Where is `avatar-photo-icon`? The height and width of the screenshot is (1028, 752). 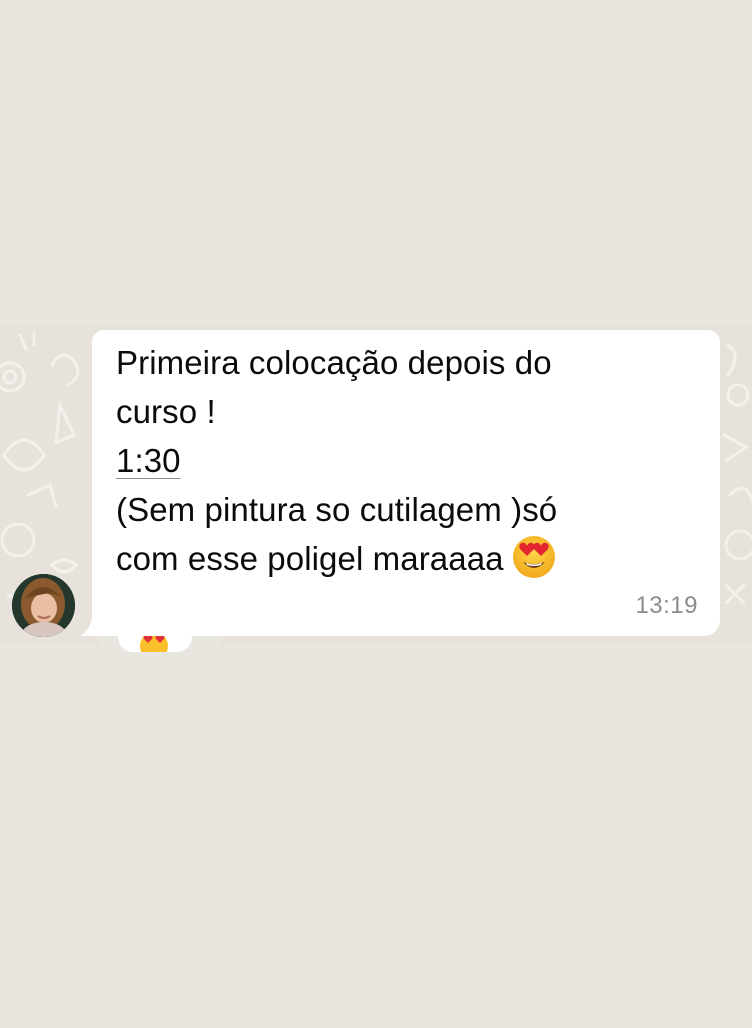
avatar-photo-icon is located at coordinates (43, 605).